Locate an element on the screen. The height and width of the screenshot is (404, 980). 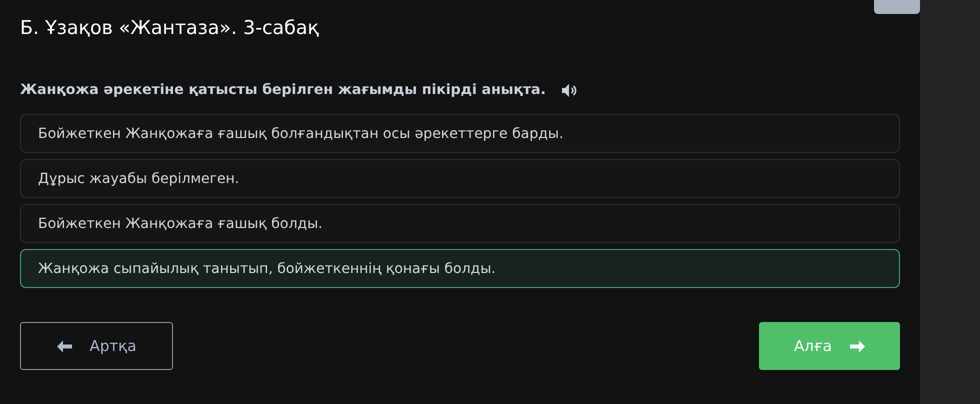
arrow-left-icon is located at coordinates (64, 346).